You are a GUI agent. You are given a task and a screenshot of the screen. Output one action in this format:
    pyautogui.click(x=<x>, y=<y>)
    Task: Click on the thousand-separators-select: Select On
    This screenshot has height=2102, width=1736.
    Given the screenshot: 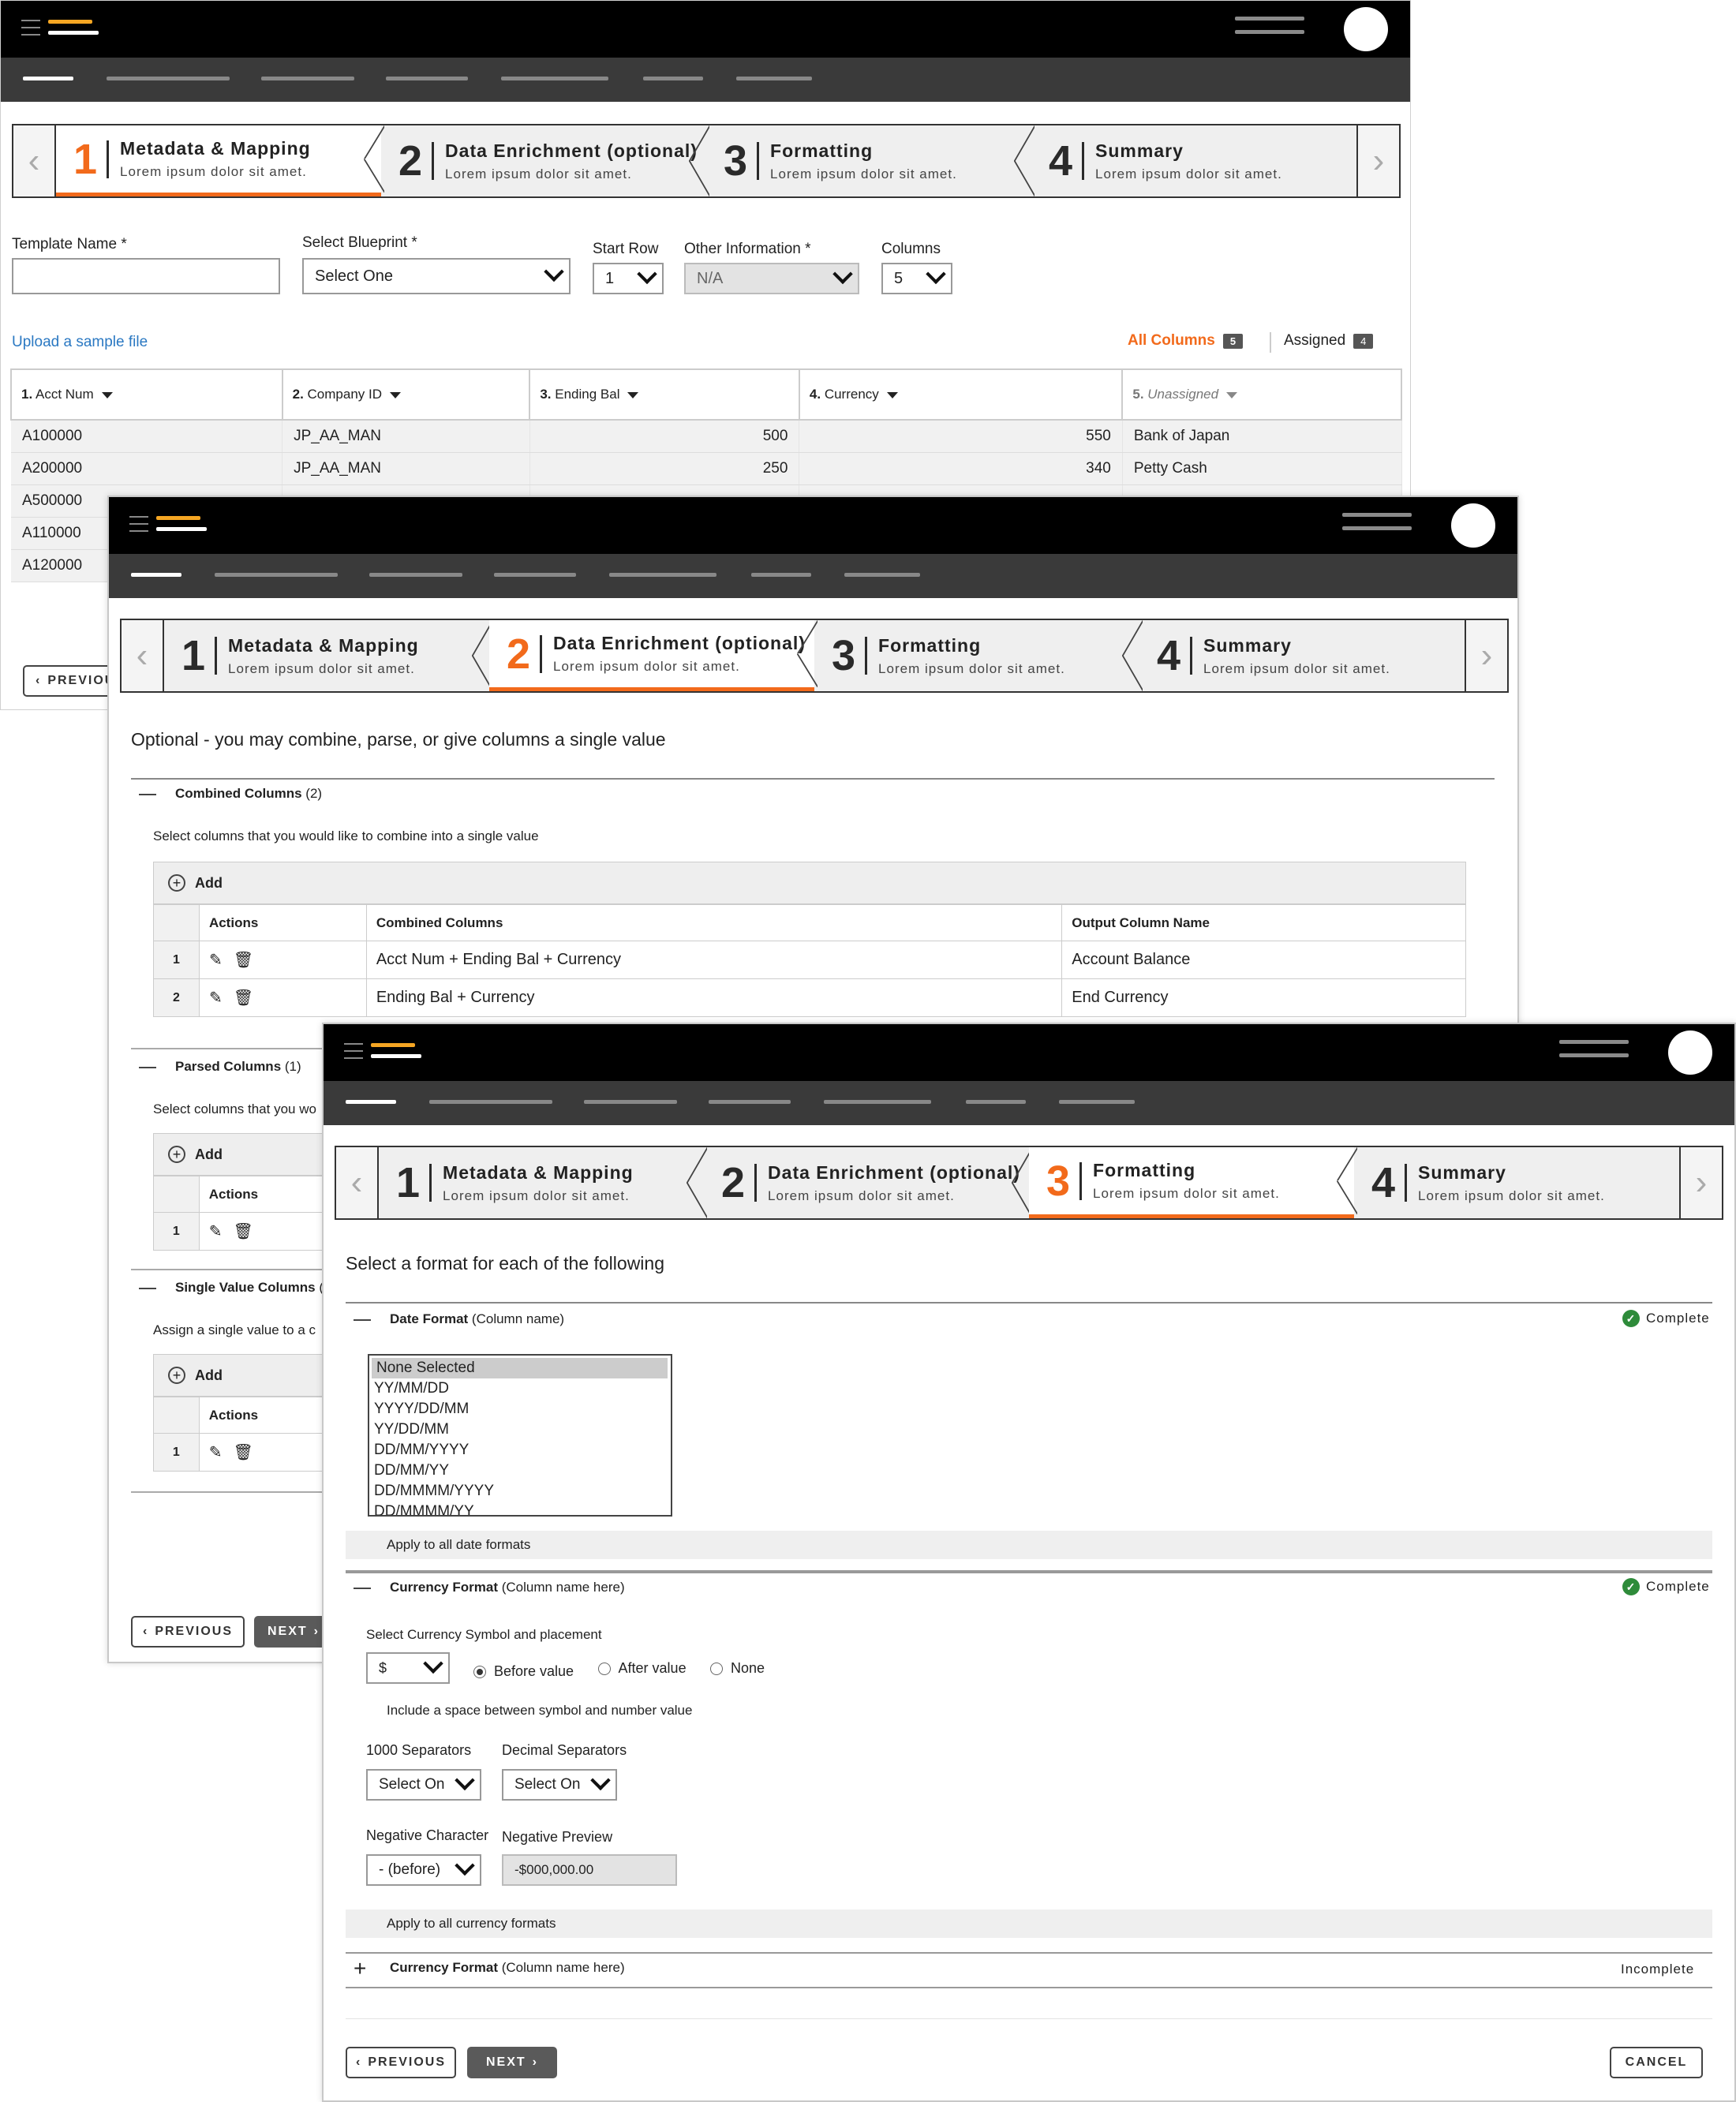 What is the action you would take?
    pyautogui.click(x=423, y=1785)
    